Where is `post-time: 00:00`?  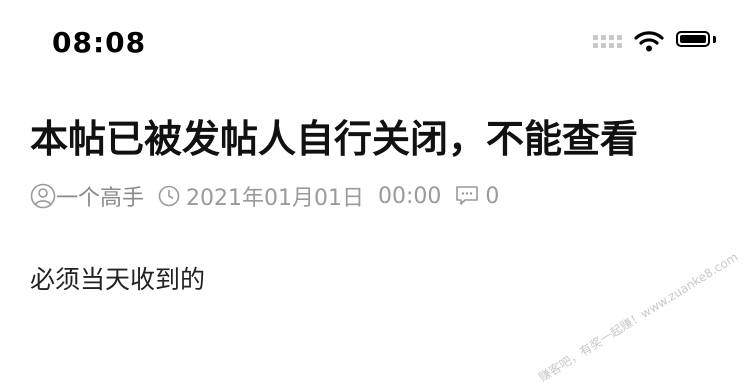
post-time: 00:00 is located at coordinates (410, 196).